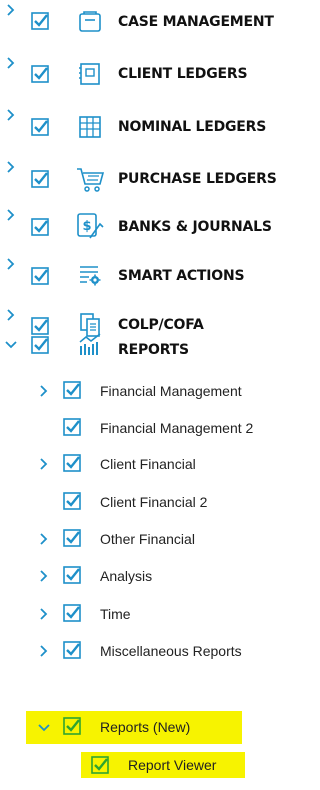 The height and width of the screenshot is (790, 320). I want to click on bank-dollar-icon: $, so click(90, 226).